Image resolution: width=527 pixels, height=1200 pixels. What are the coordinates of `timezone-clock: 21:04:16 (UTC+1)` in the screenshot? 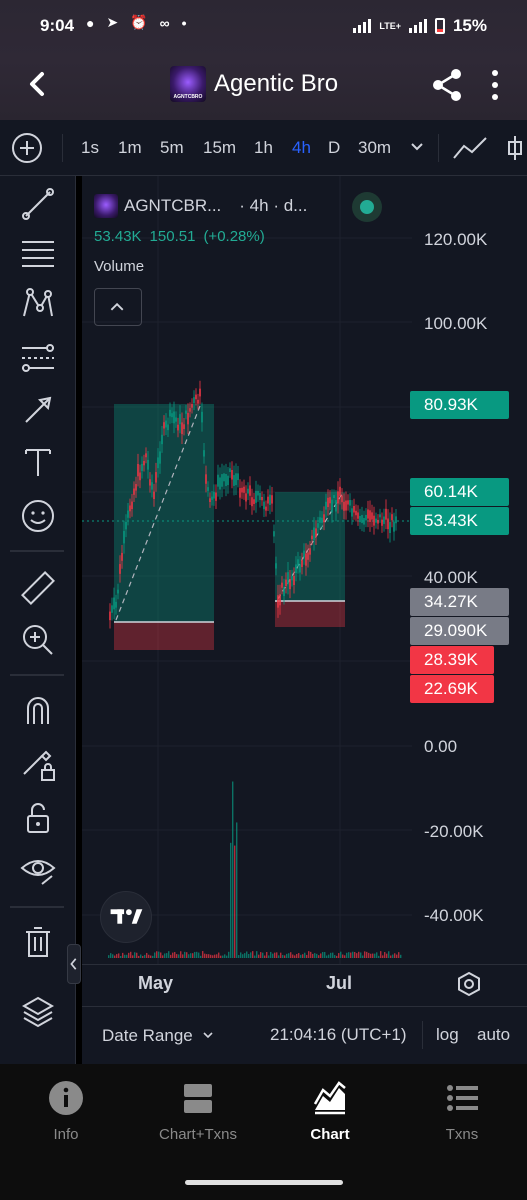 It's located at (338, 1035).